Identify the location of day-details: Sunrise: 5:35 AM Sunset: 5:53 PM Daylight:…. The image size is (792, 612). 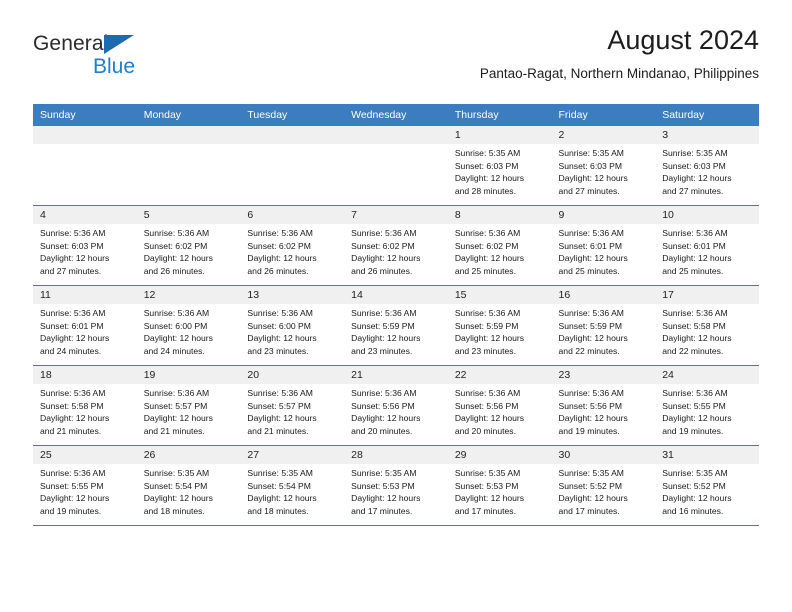
(396, 490).